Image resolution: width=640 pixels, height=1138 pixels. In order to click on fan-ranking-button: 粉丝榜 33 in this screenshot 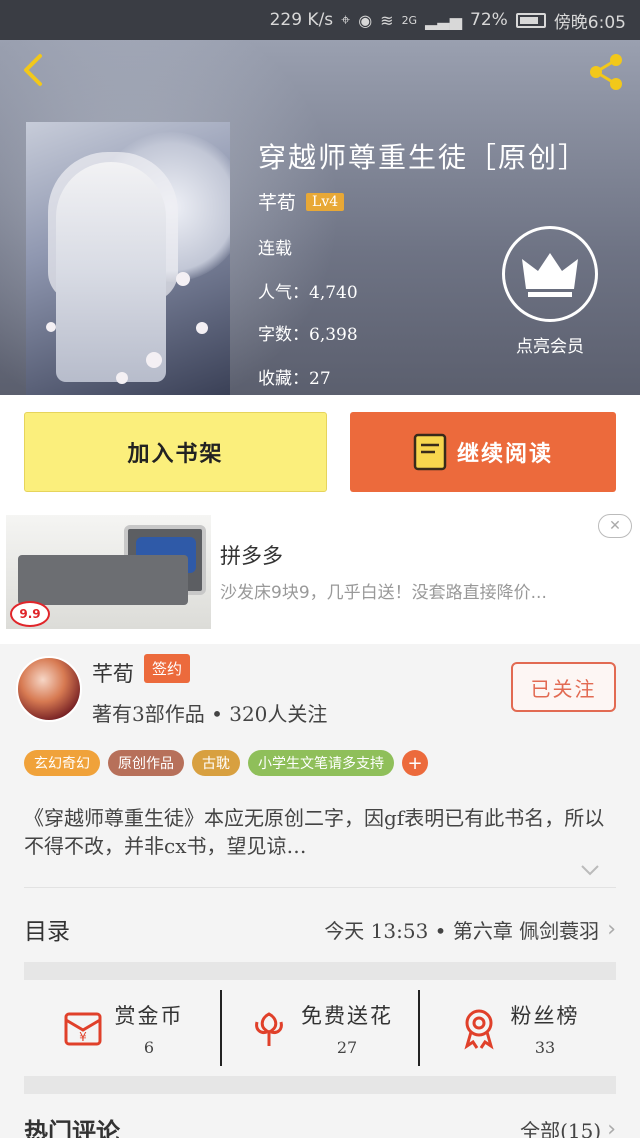, I will do `click(517, 1028)`.